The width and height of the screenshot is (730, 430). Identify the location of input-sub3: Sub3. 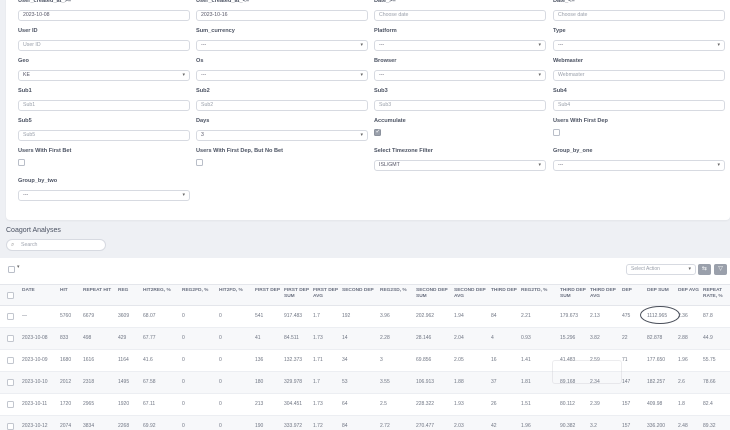
(460, 105).